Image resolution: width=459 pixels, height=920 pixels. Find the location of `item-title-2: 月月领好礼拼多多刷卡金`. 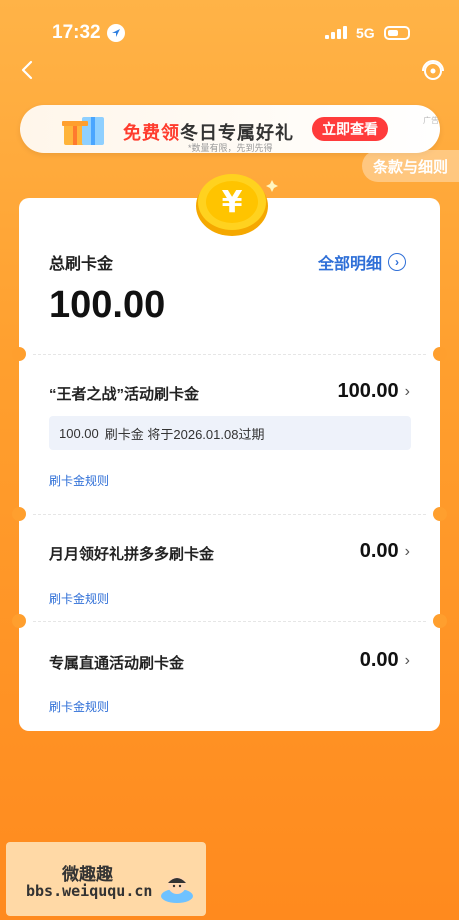

item-title-2: 月月领好礼拼多多刷卡金 is located at coordinates (132, 554).